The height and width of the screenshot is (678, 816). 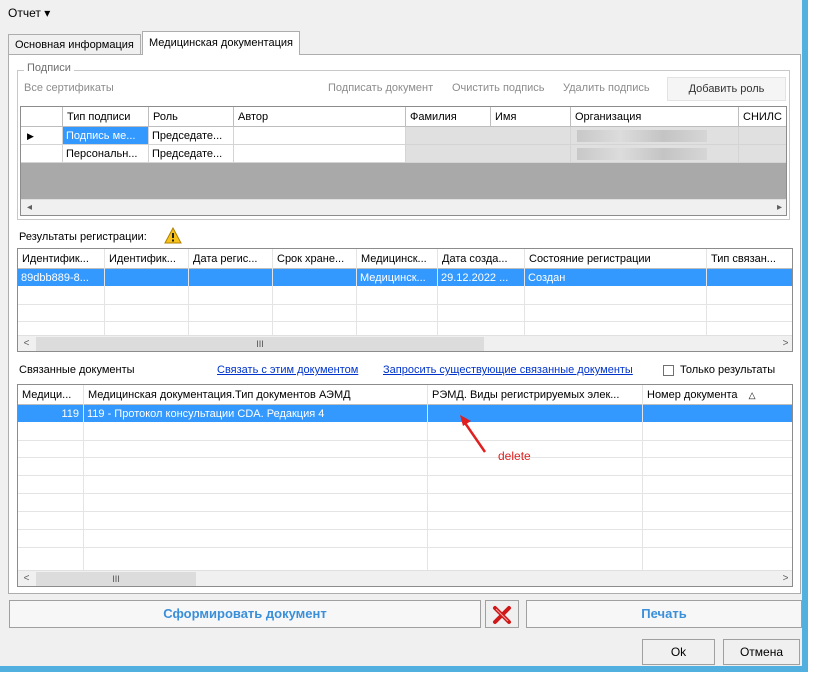 What do you see at coordinates (749, 278) in the screenshot?
I see `link-type-cell` at bounding box center [749, 278].